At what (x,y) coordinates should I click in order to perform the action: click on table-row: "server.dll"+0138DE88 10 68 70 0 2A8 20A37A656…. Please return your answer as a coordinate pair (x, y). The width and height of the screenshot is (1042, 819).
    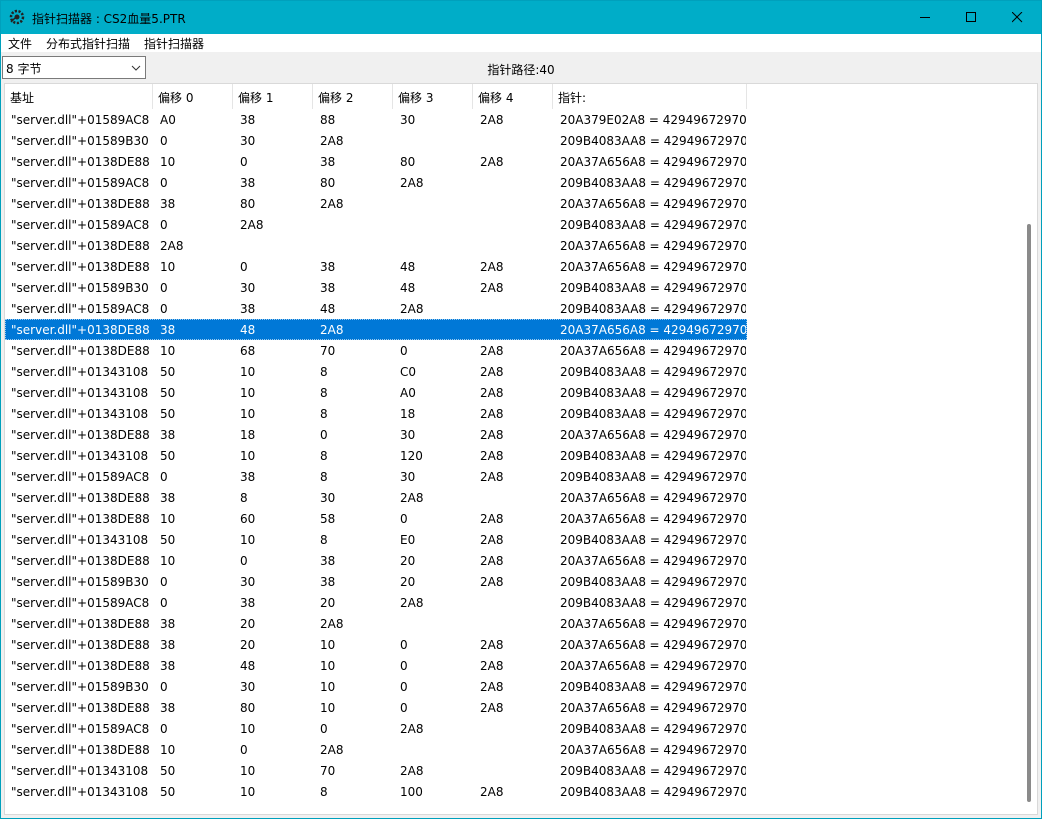
    Looking at the image, I should click on (376, 350).